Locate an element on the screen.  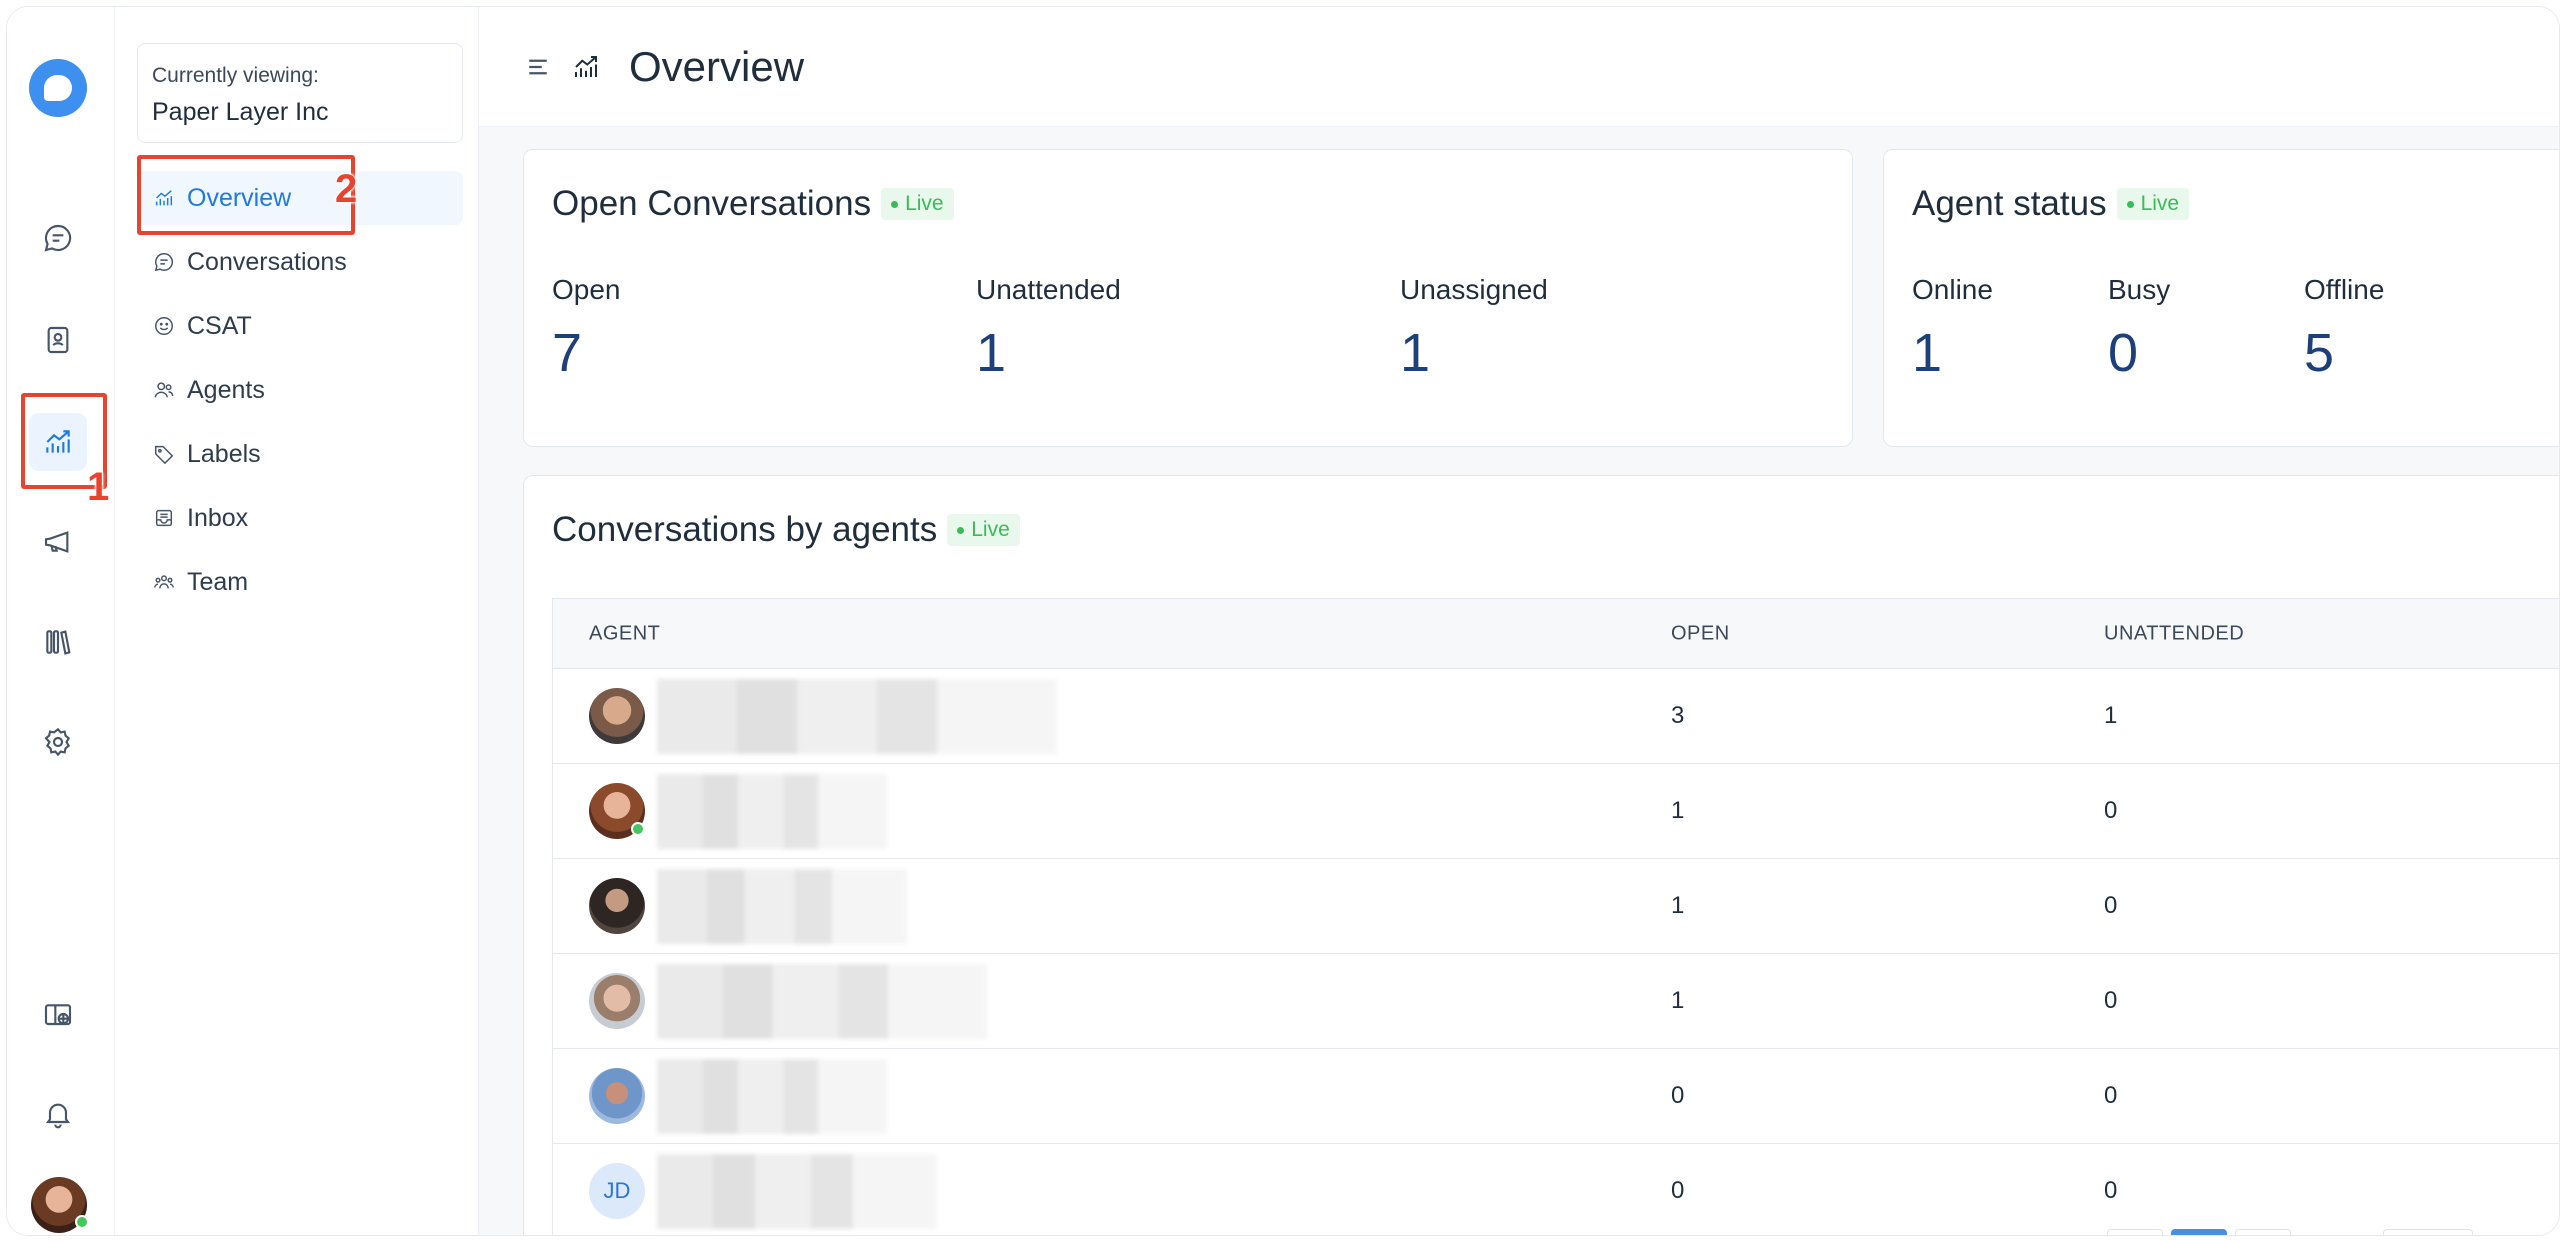
metric-value: 0 is located at coordinates (2123, 353).